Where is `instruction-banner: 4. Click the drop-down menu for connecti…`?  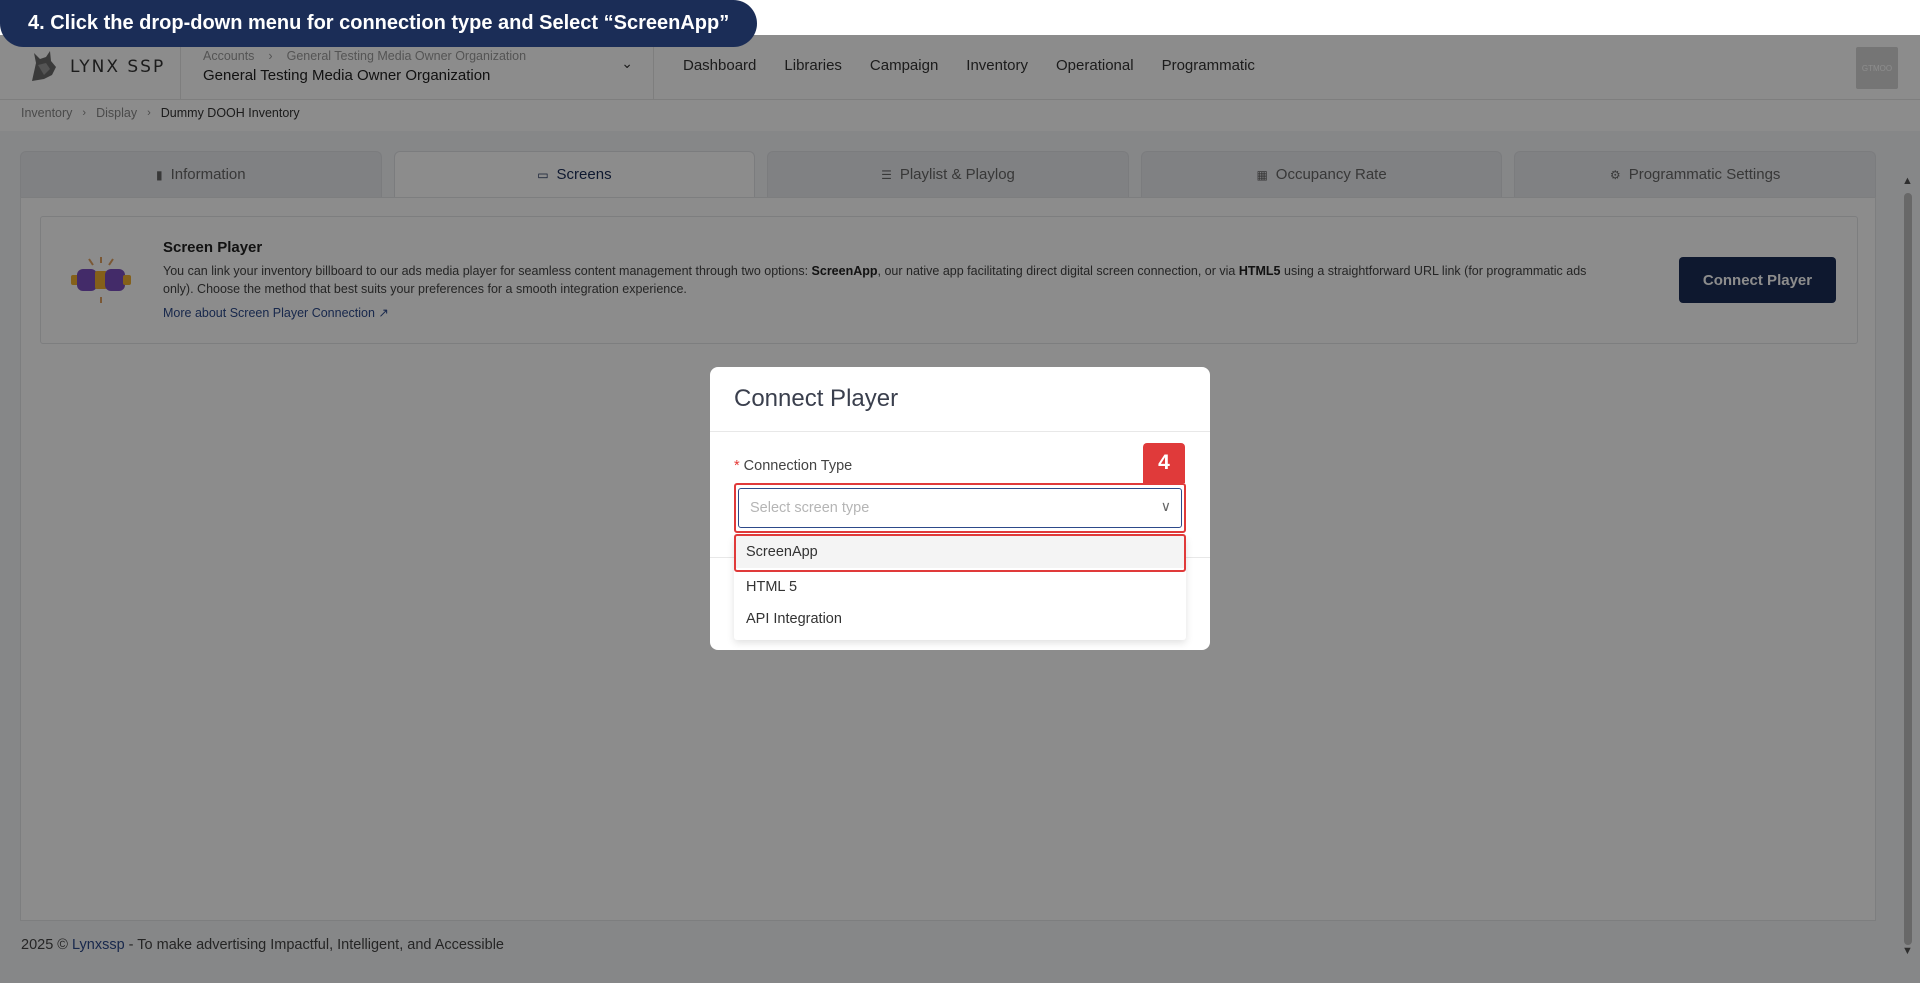 instruction-banner: 4. Click the drop-down menu for connecti… is located at coordinates (379, 23).